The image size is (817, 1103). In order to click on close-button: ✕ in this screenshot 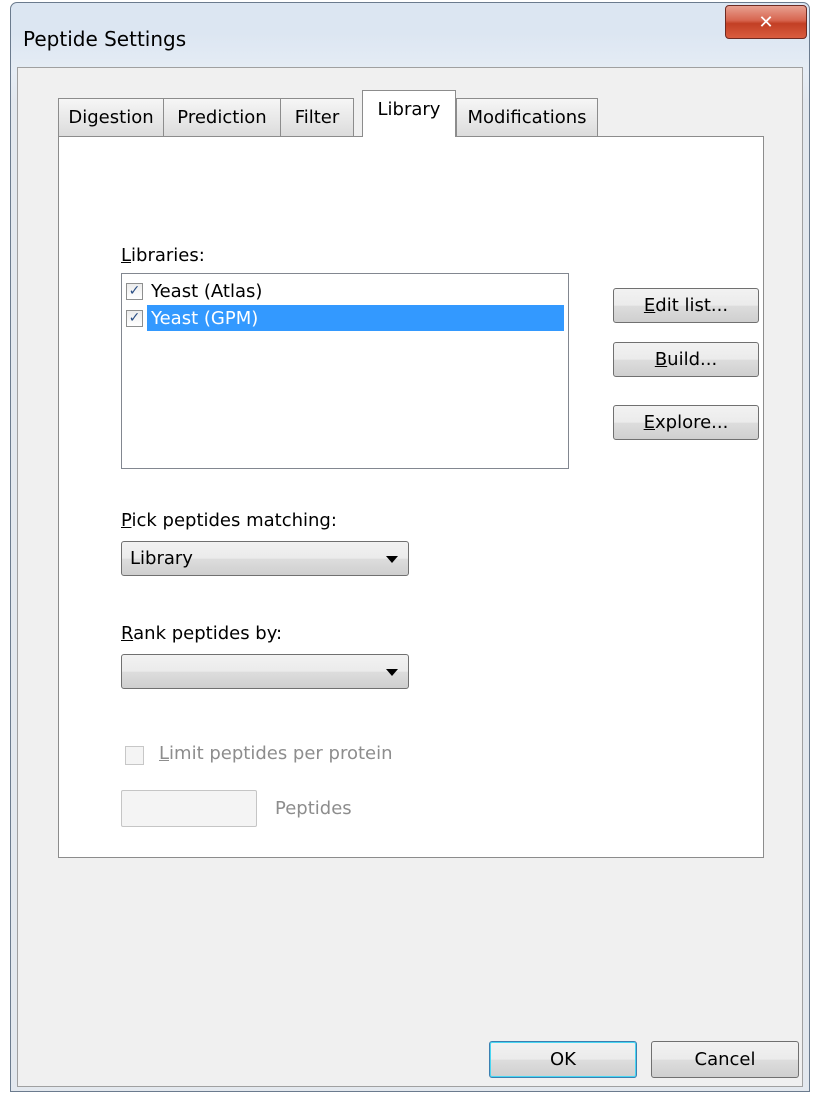, I will do `click(766, 22)`.